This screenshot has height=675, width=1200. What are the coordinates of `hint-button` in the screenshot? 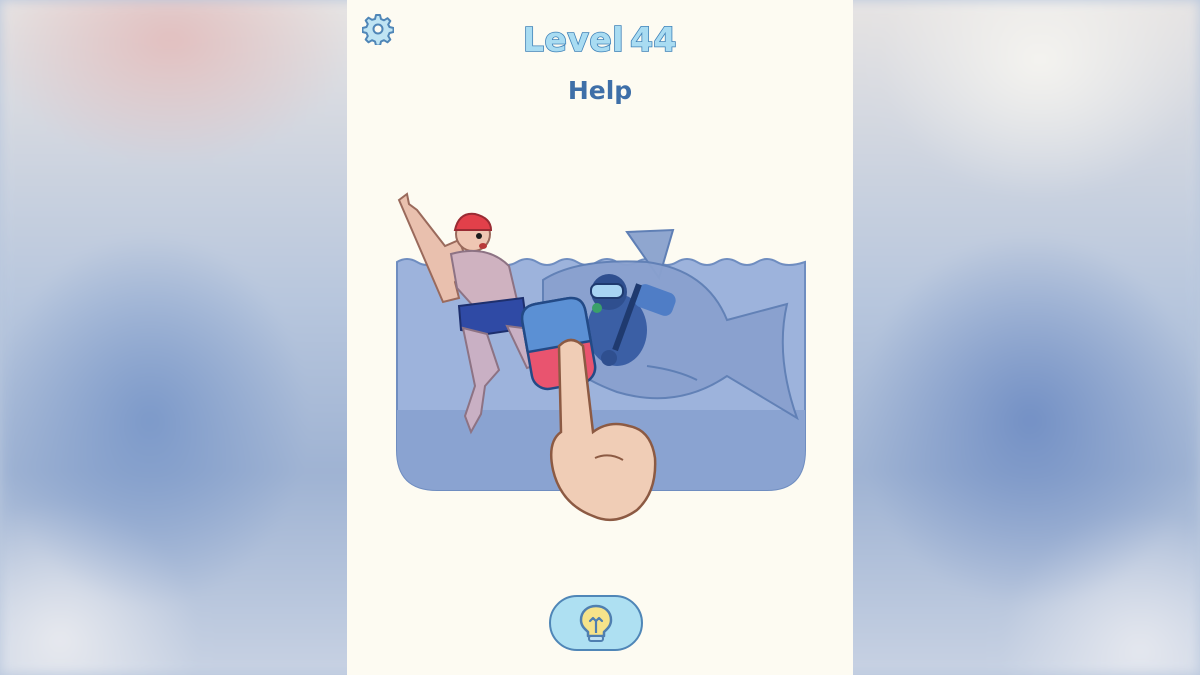 It's located at (596, 623).